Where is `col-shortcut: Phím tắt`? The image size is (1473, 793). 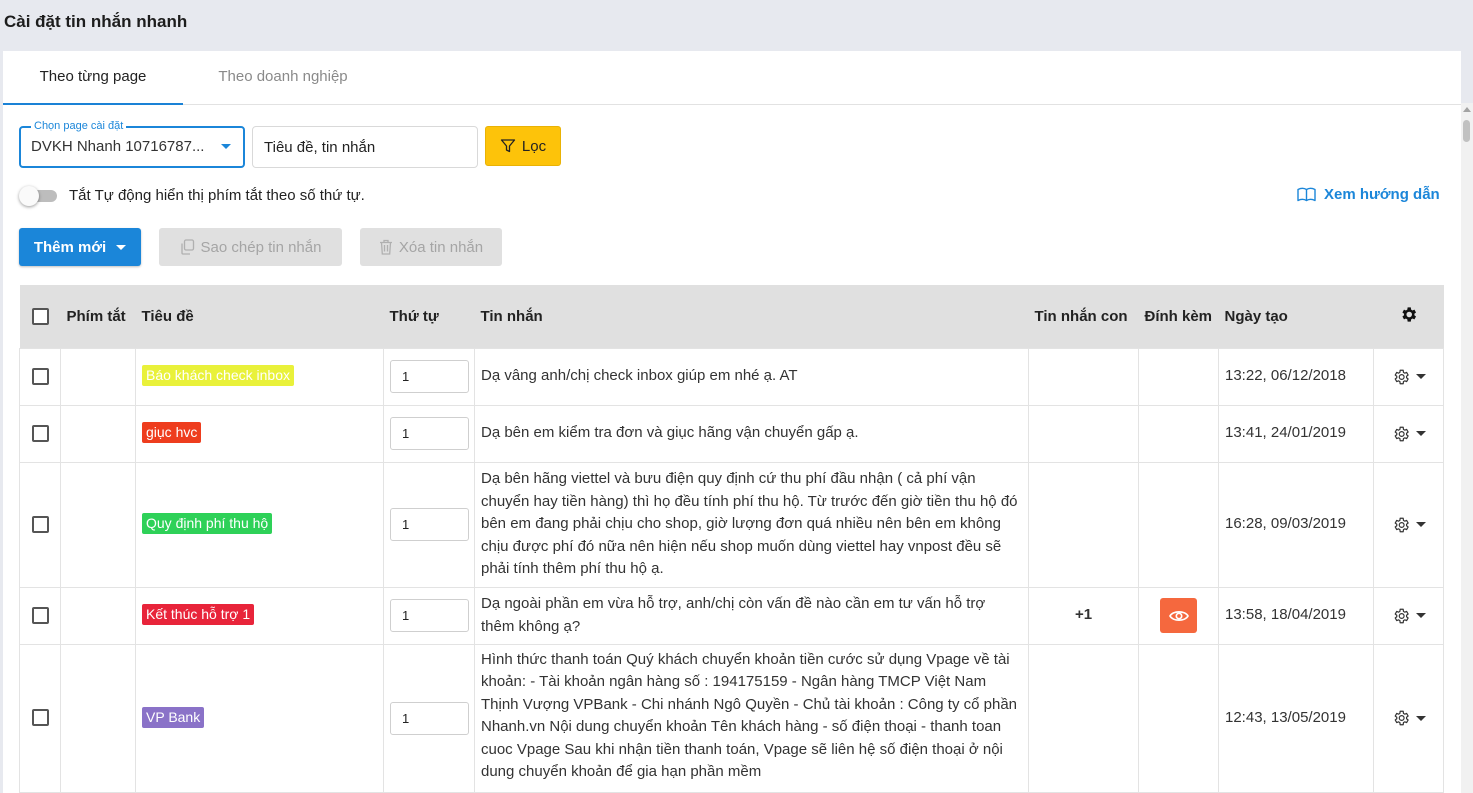 col-shortcut: Phím tắt is located at coordinates (98, 316).